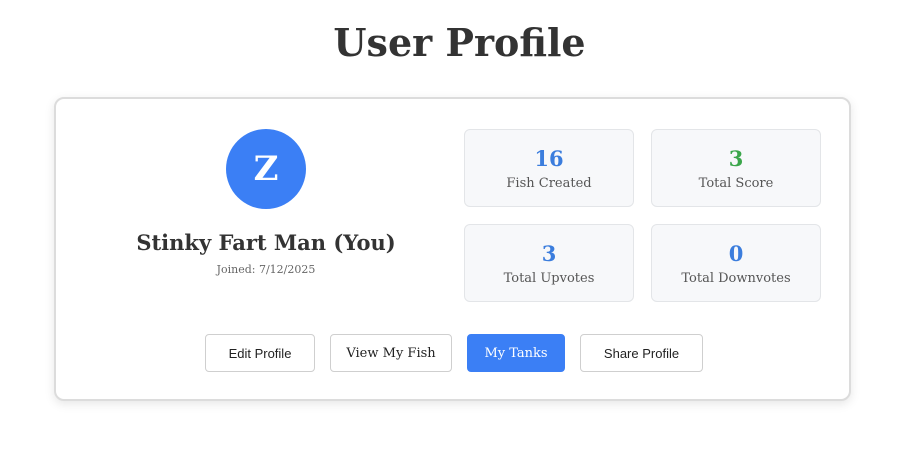 This screenshot has height=449, width=919. I want to click on stat-label: Fish Created, so click(549, 183).